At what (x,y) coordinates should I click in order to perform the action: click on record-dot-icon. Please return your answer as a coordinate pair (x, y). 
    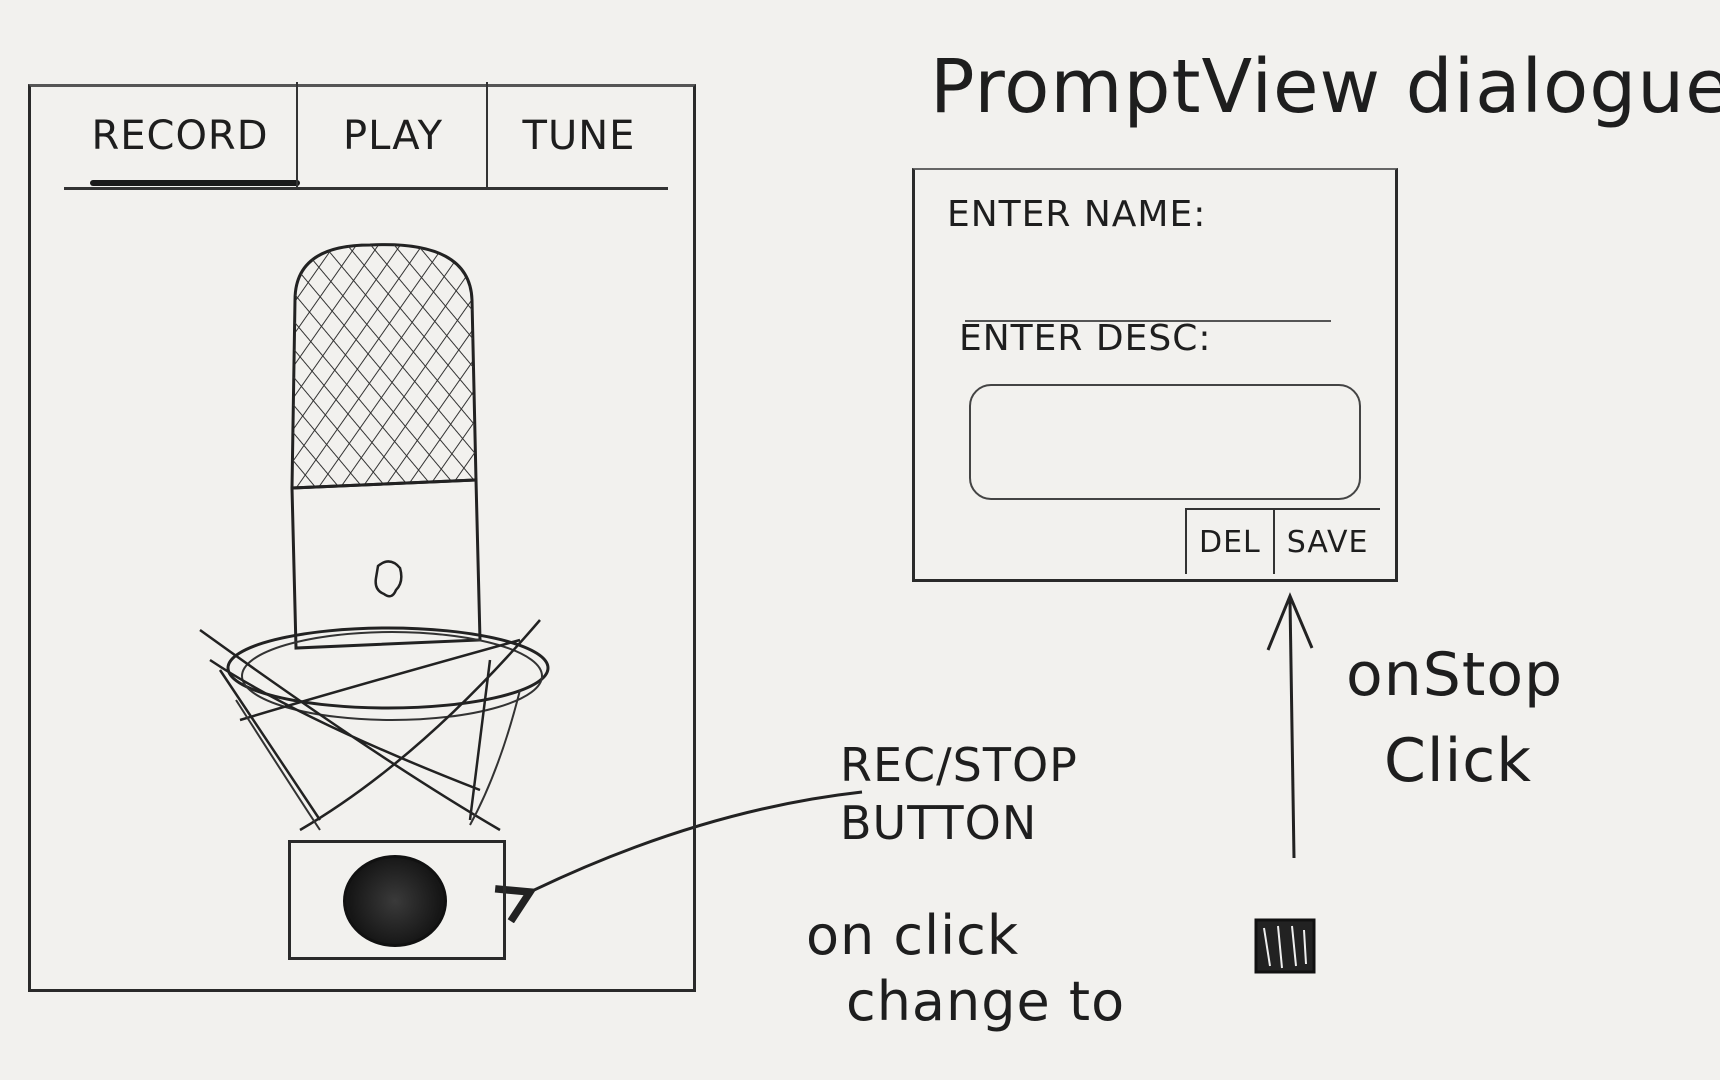
    Looking at the image, I should click on (395, 901).